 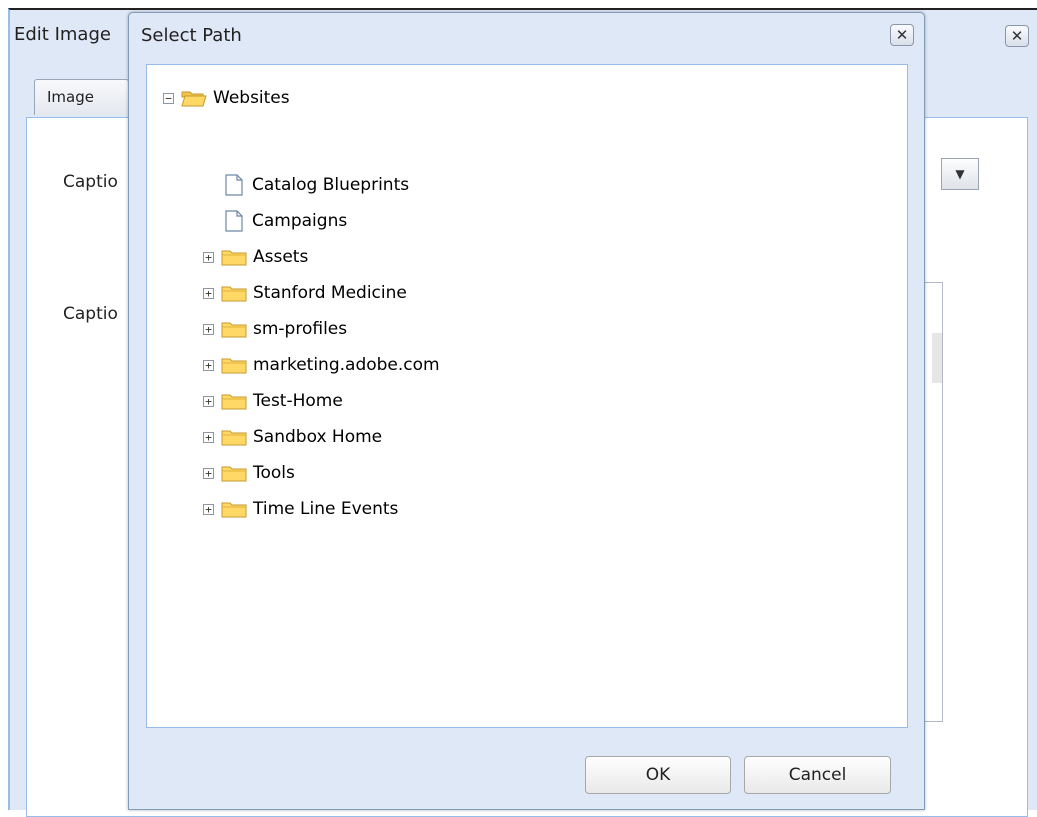 I want to click on tree-node-sm-profiles: + sm-profiles, so click(x=275, y=329).